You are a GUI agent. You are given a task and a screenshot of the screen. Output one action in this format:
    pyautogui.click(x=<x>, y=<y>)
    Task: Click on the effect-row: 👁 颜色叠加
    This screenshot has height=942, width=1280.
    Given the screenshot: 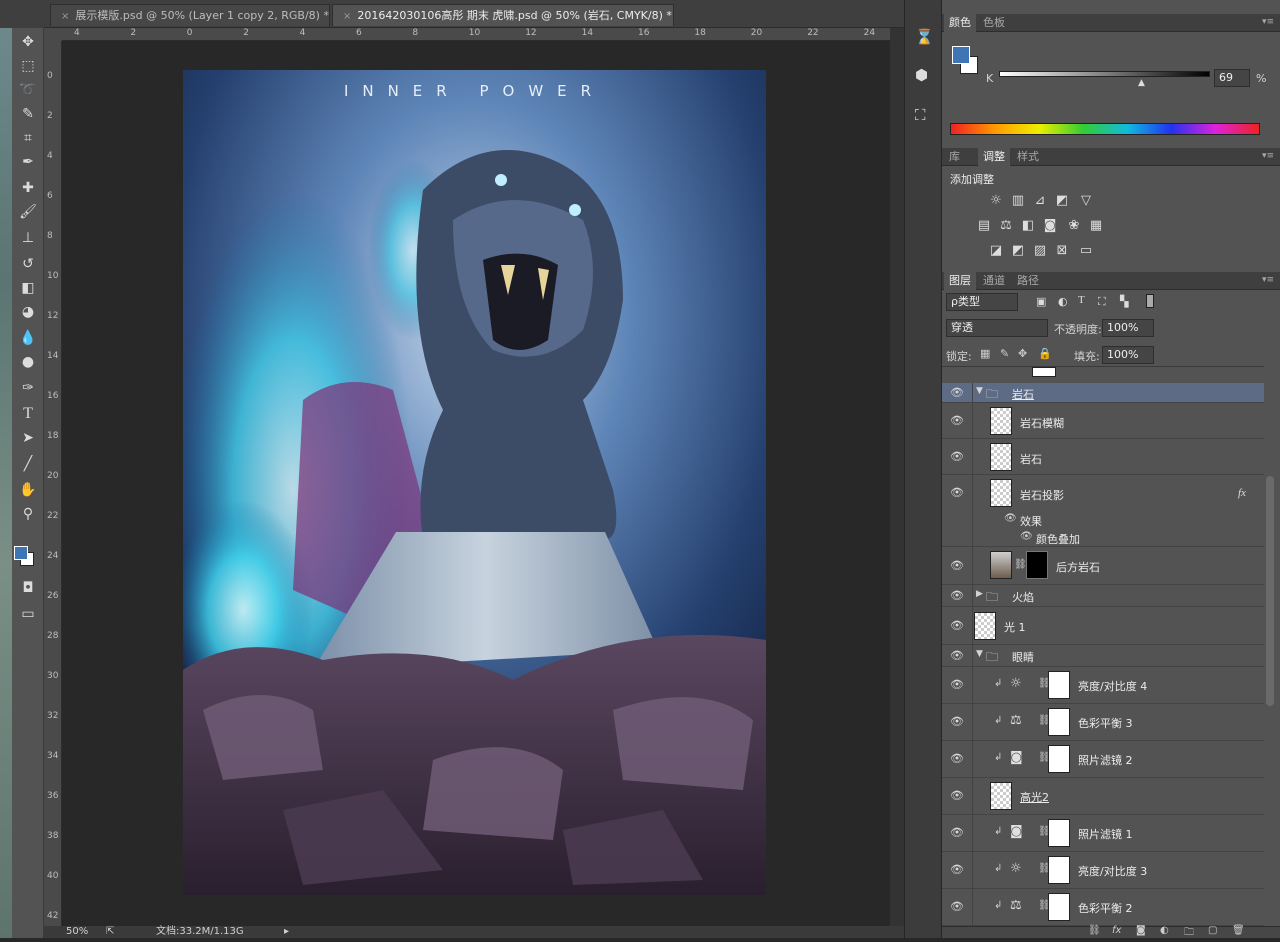 What is the action you would take?
    pyautogui.click(x=1103, y=538)
    